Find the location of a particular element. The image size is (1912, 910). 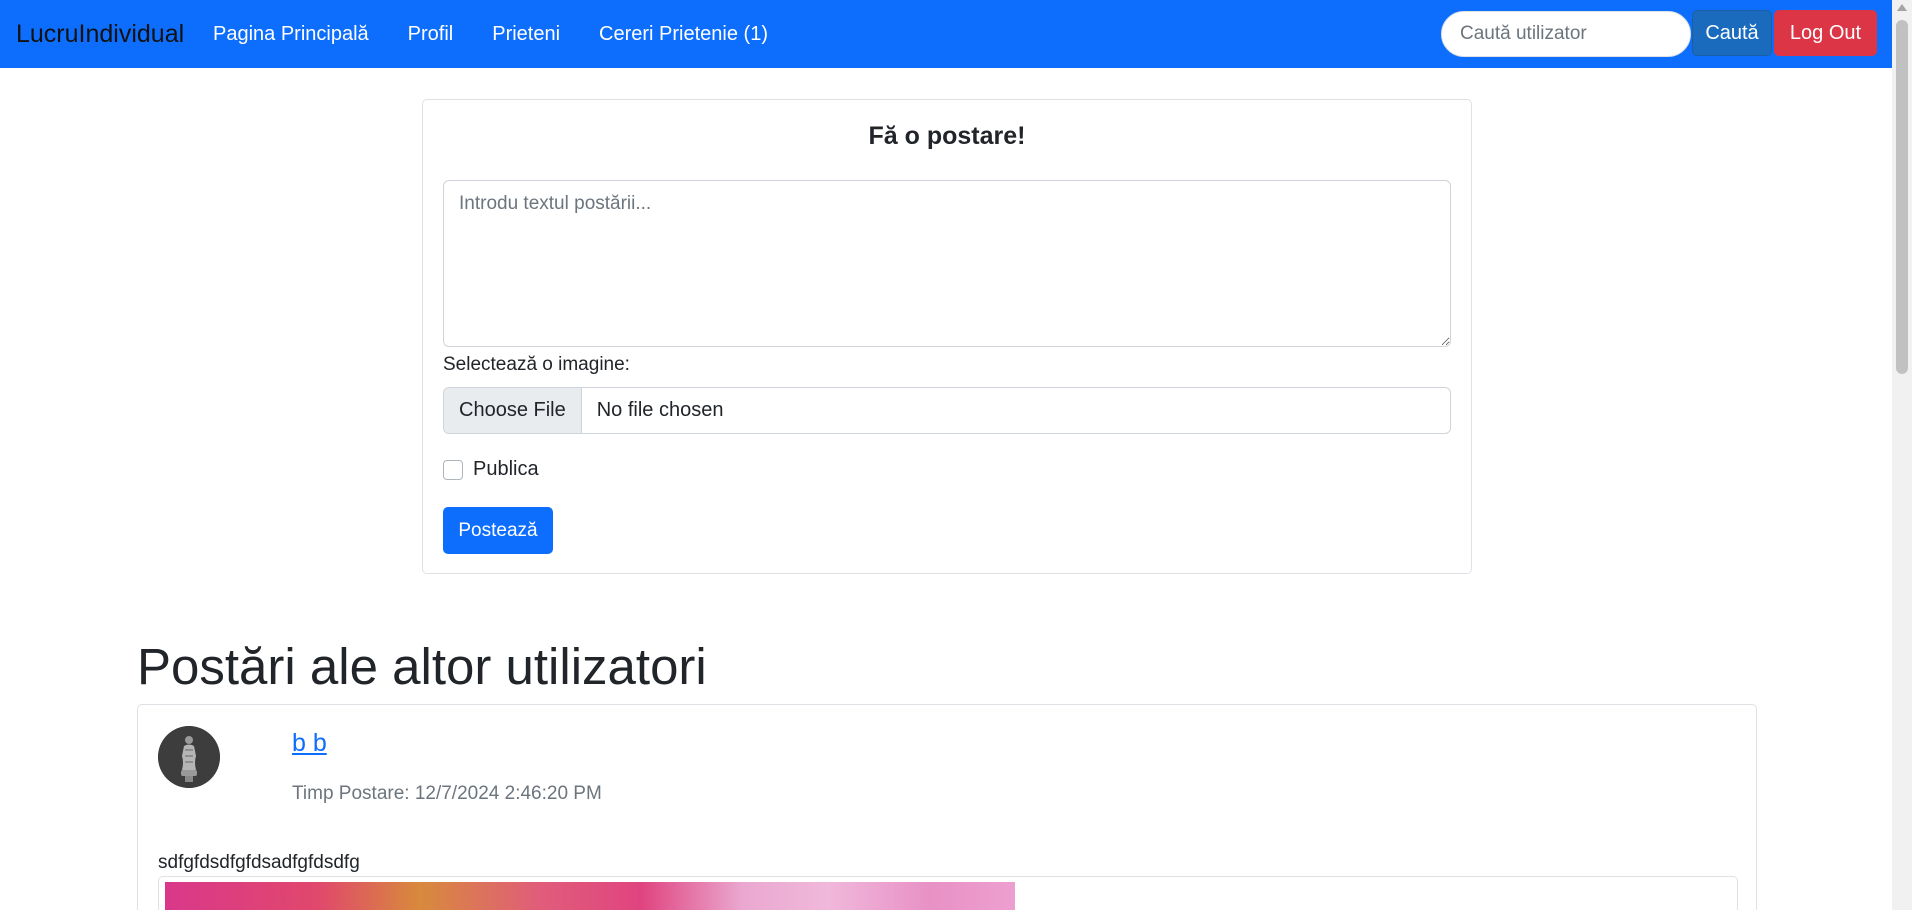

avatar-figure-icon is located at coordinates (189, 757).